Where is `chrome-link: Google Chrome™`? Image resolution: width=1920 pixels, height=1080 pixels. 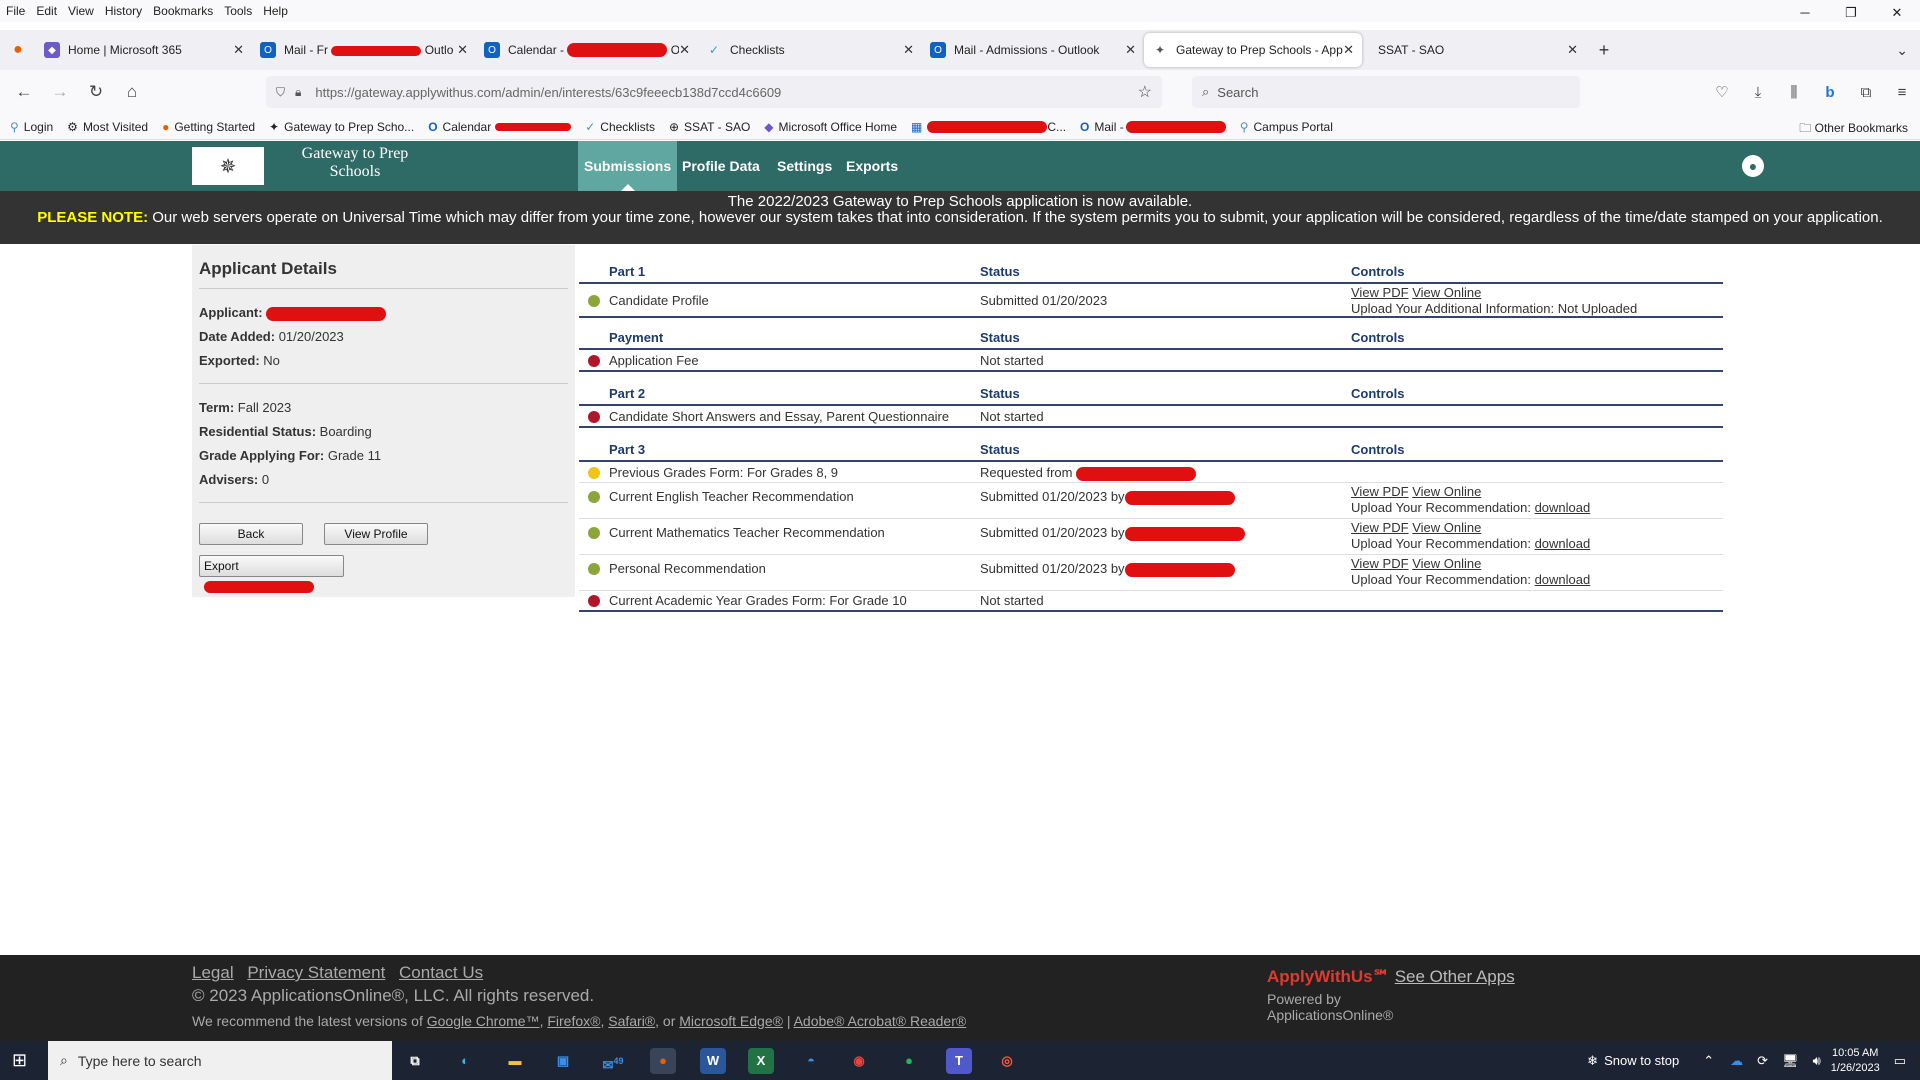
chrome-link: Google Chrome™ is located at coordinates (483, 1021).